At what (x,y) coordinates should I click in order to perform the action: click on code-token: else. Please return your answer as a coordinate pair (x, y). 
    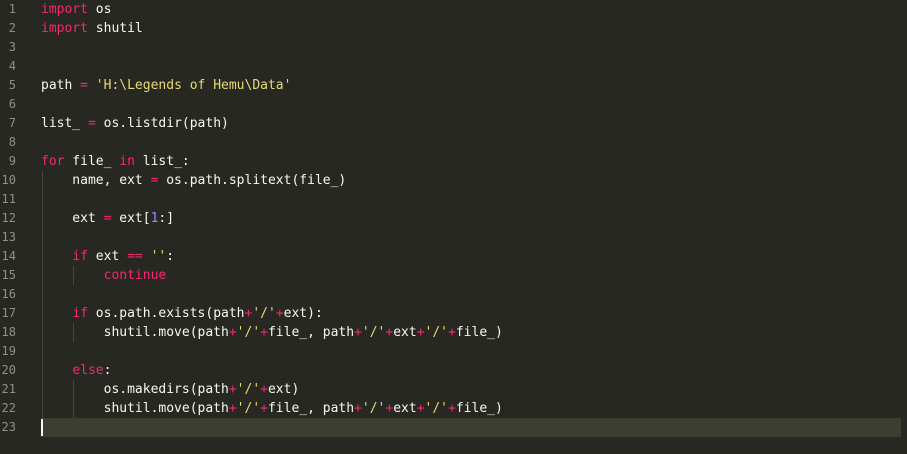
    Looking at the image, I should click on (88, 370).